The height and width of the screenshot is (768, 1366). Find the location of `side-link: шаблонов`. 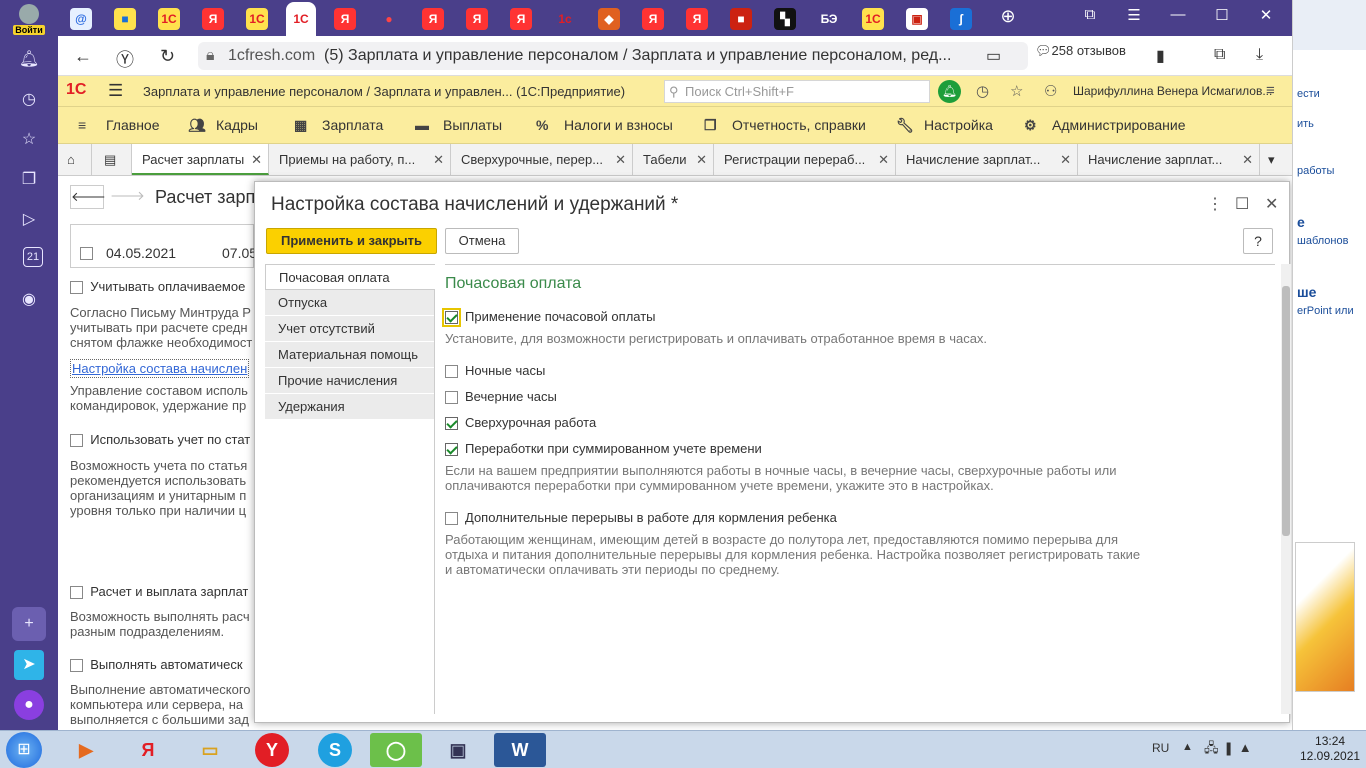

side-link: шаблонов is located at coordinates (1322, 241).